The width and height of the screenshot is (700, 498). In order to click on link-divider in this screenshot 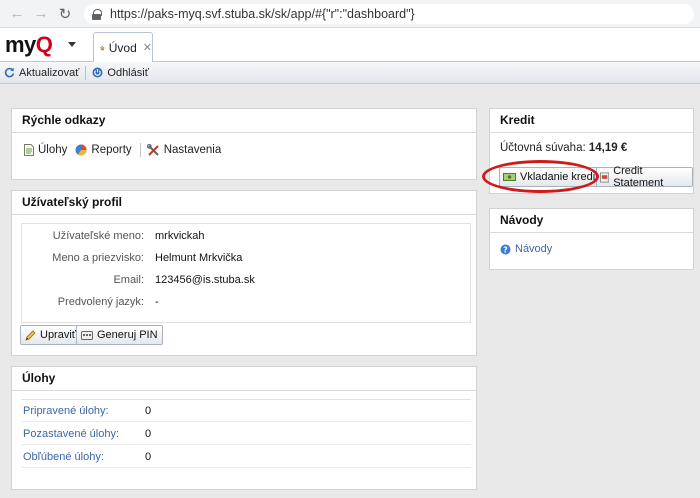, I will do `click(140, 150)`.